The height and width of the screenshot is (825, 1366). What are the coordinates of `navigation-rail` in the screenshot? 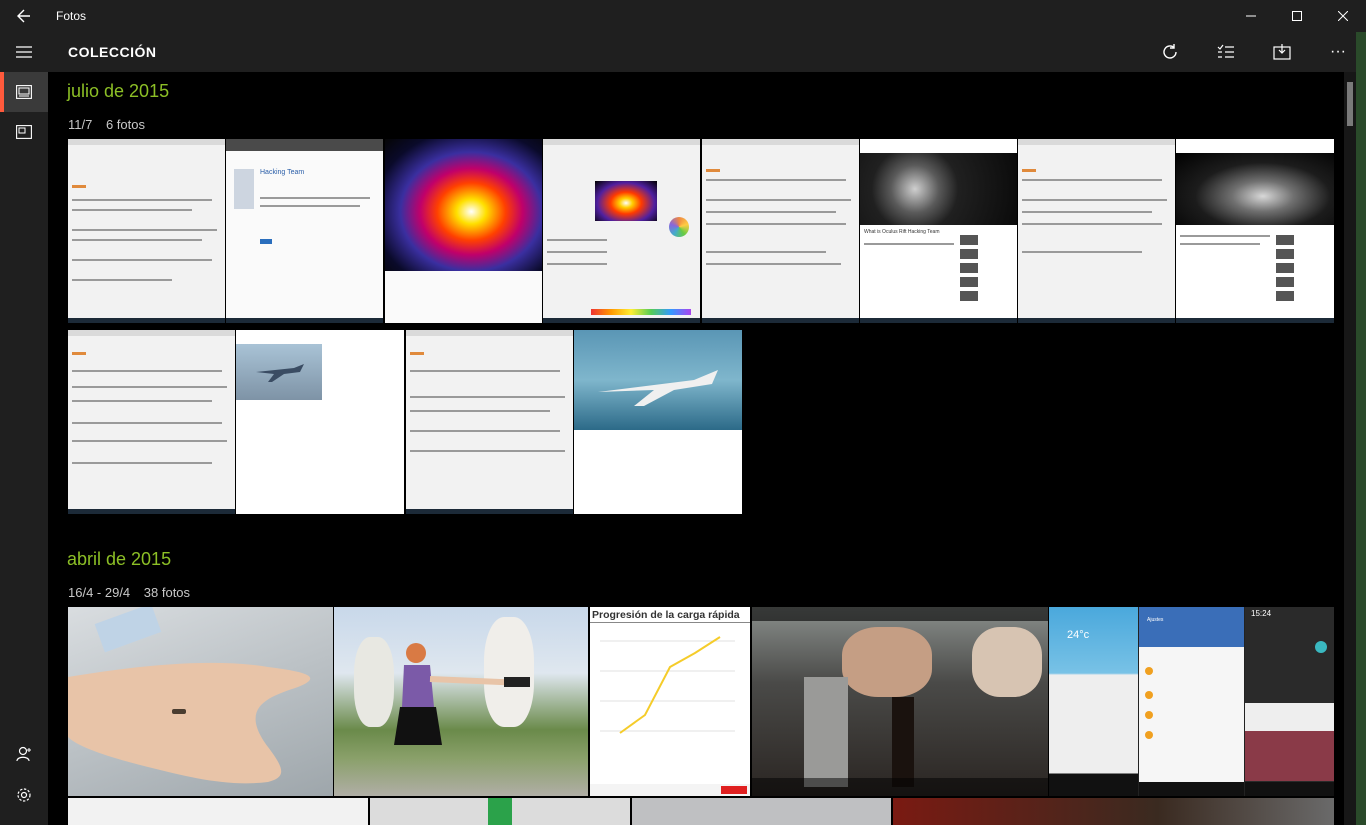 It's located at (24, 428).